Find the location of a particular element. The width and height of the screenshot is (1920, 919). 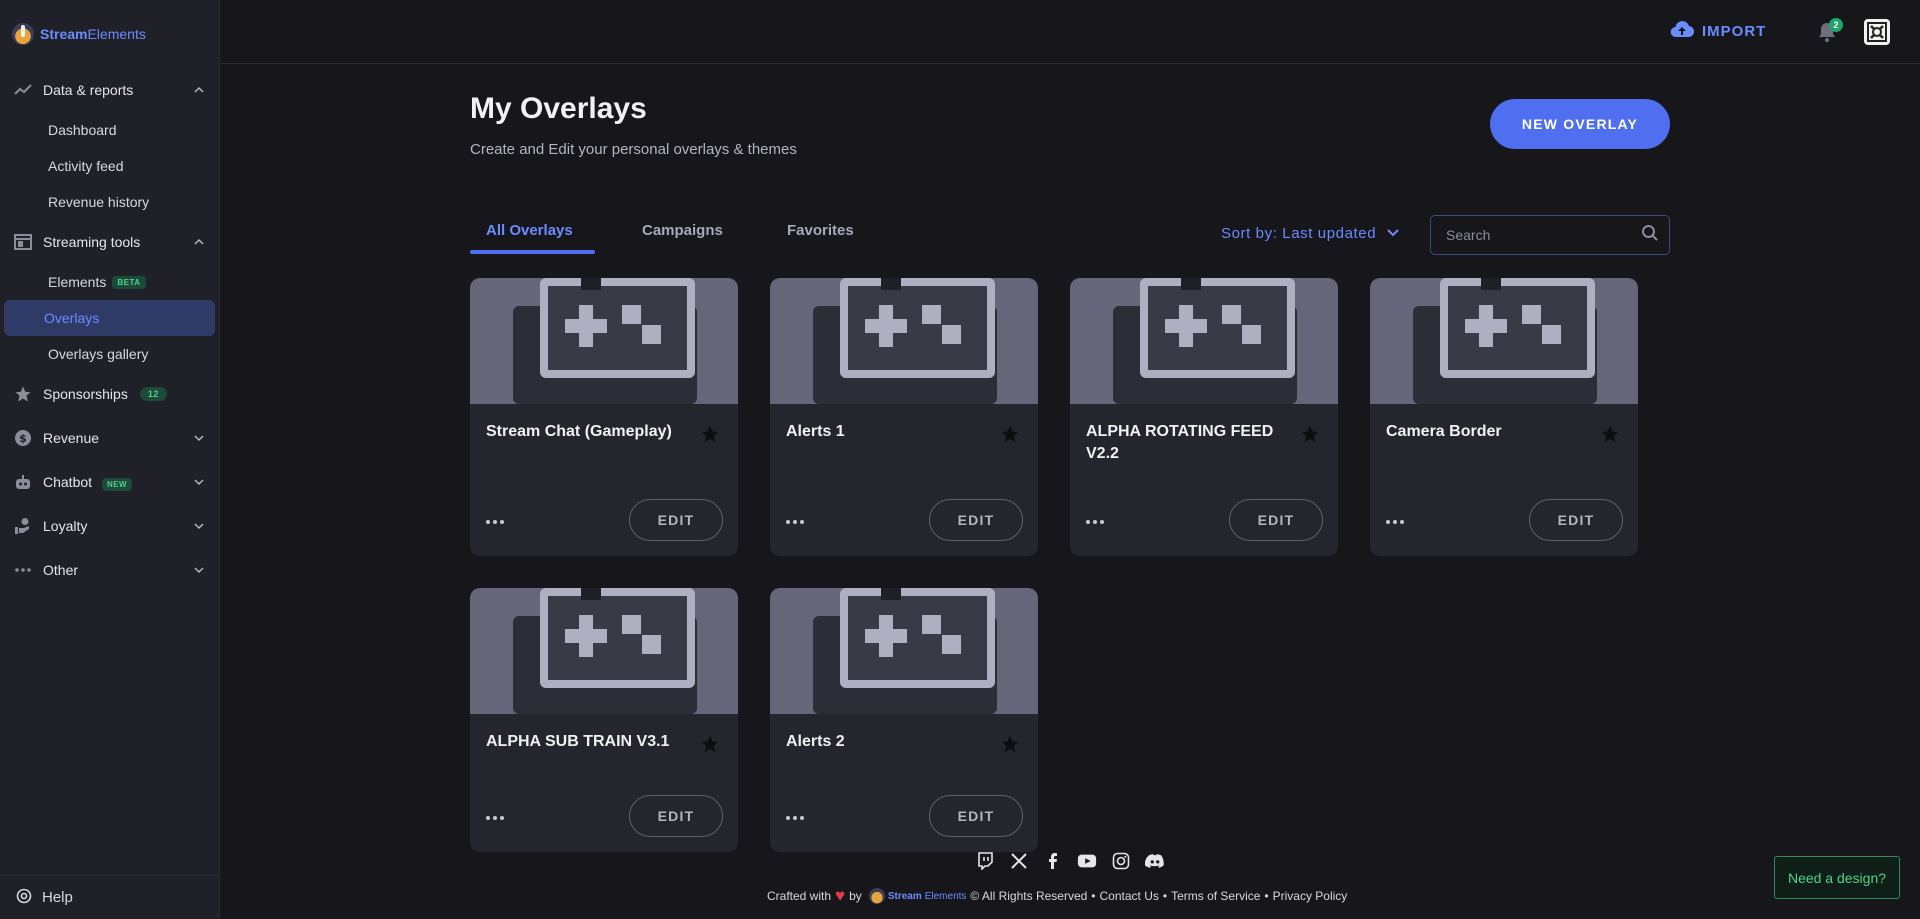

sort-dropdown: Sort by: Last updated is located at coordinates (1310, 233).